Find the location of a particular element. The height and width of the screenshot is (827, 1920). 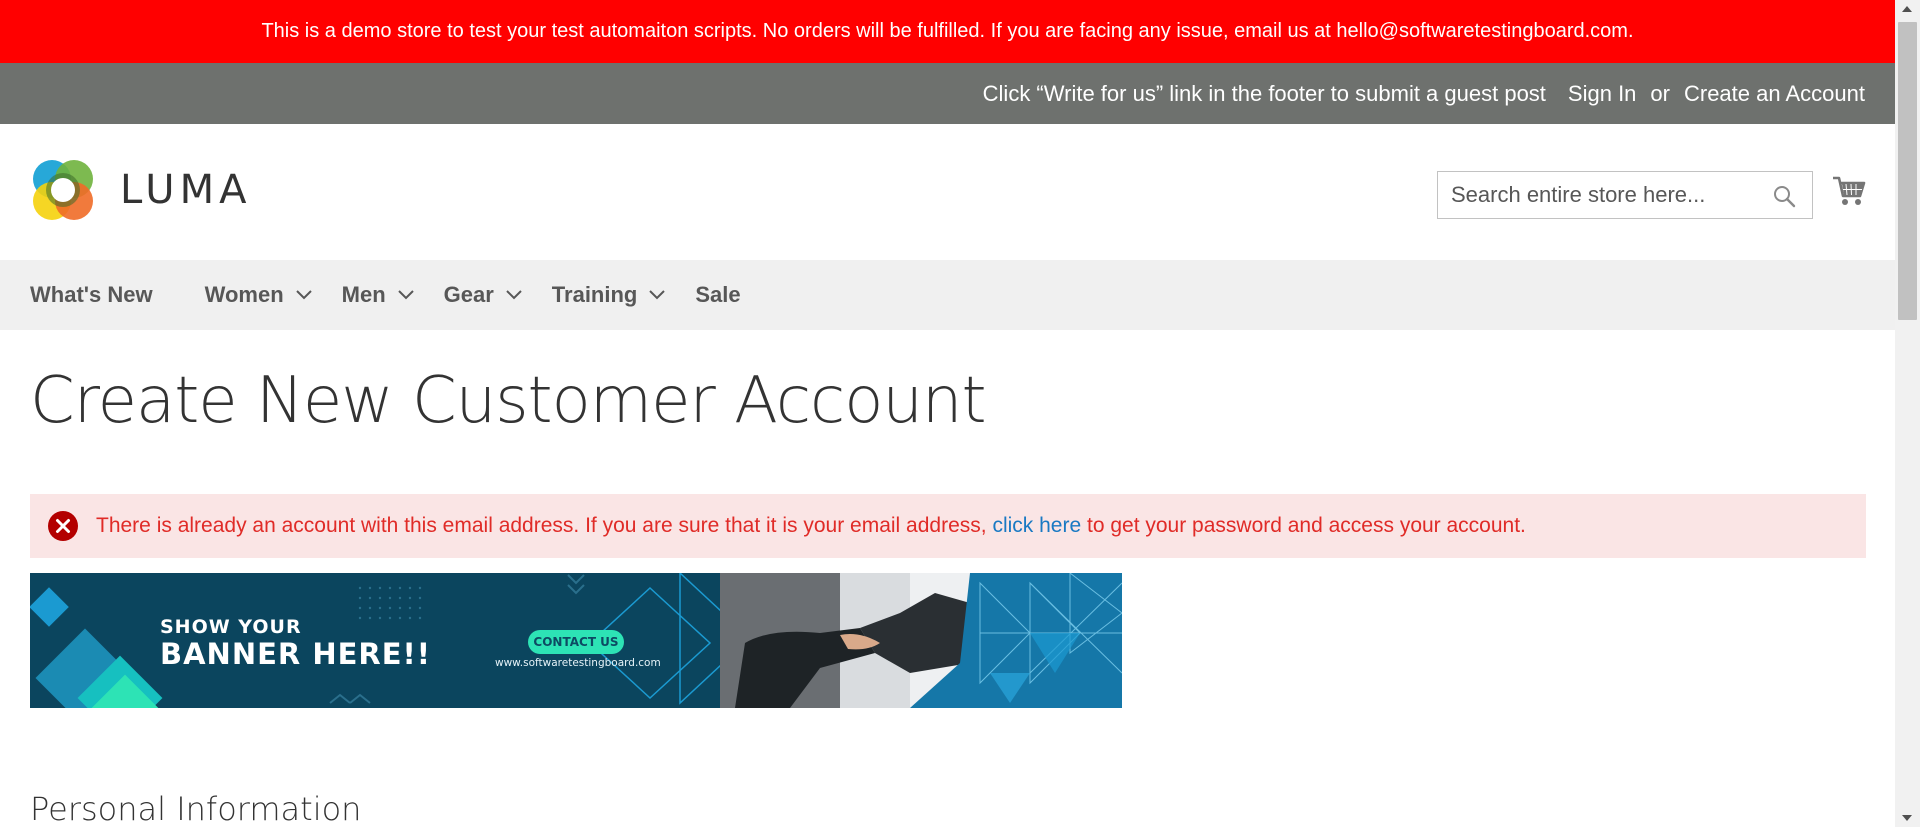

nav-item-women: Women is located at coordinates (258, 295).